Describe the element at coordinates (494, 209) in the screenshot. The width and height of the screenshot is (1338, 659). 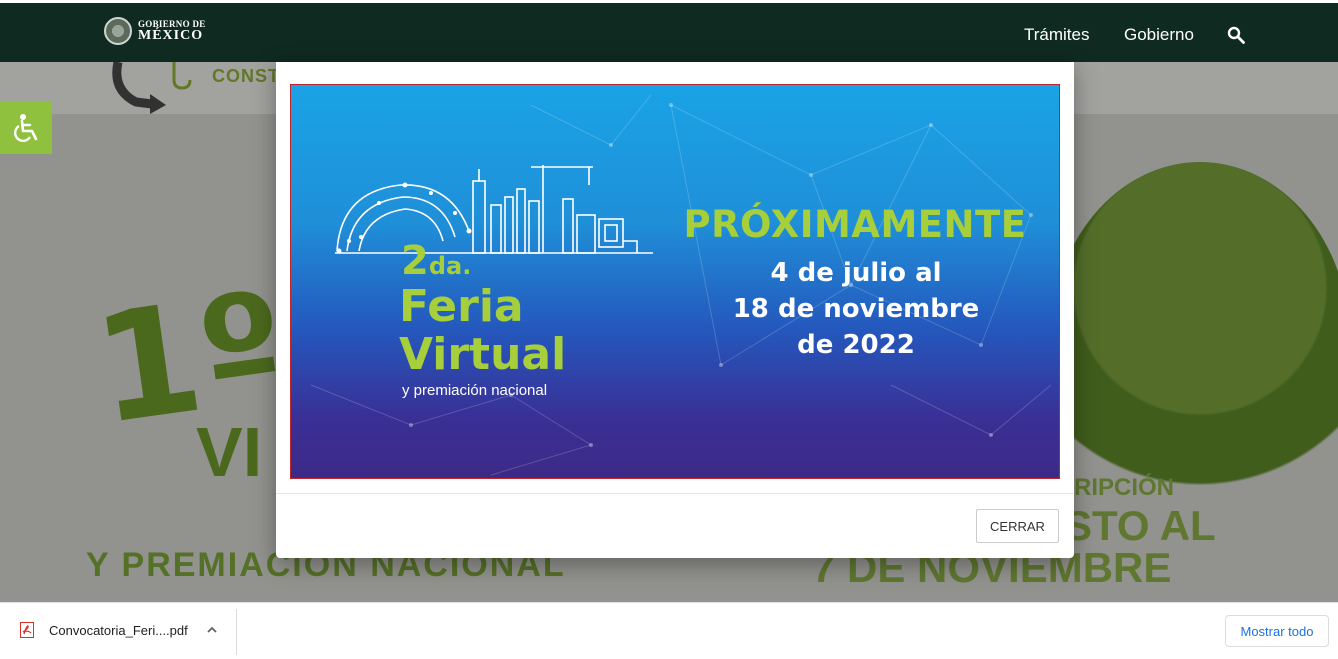
I see `city-skyline-illustration` at that location.